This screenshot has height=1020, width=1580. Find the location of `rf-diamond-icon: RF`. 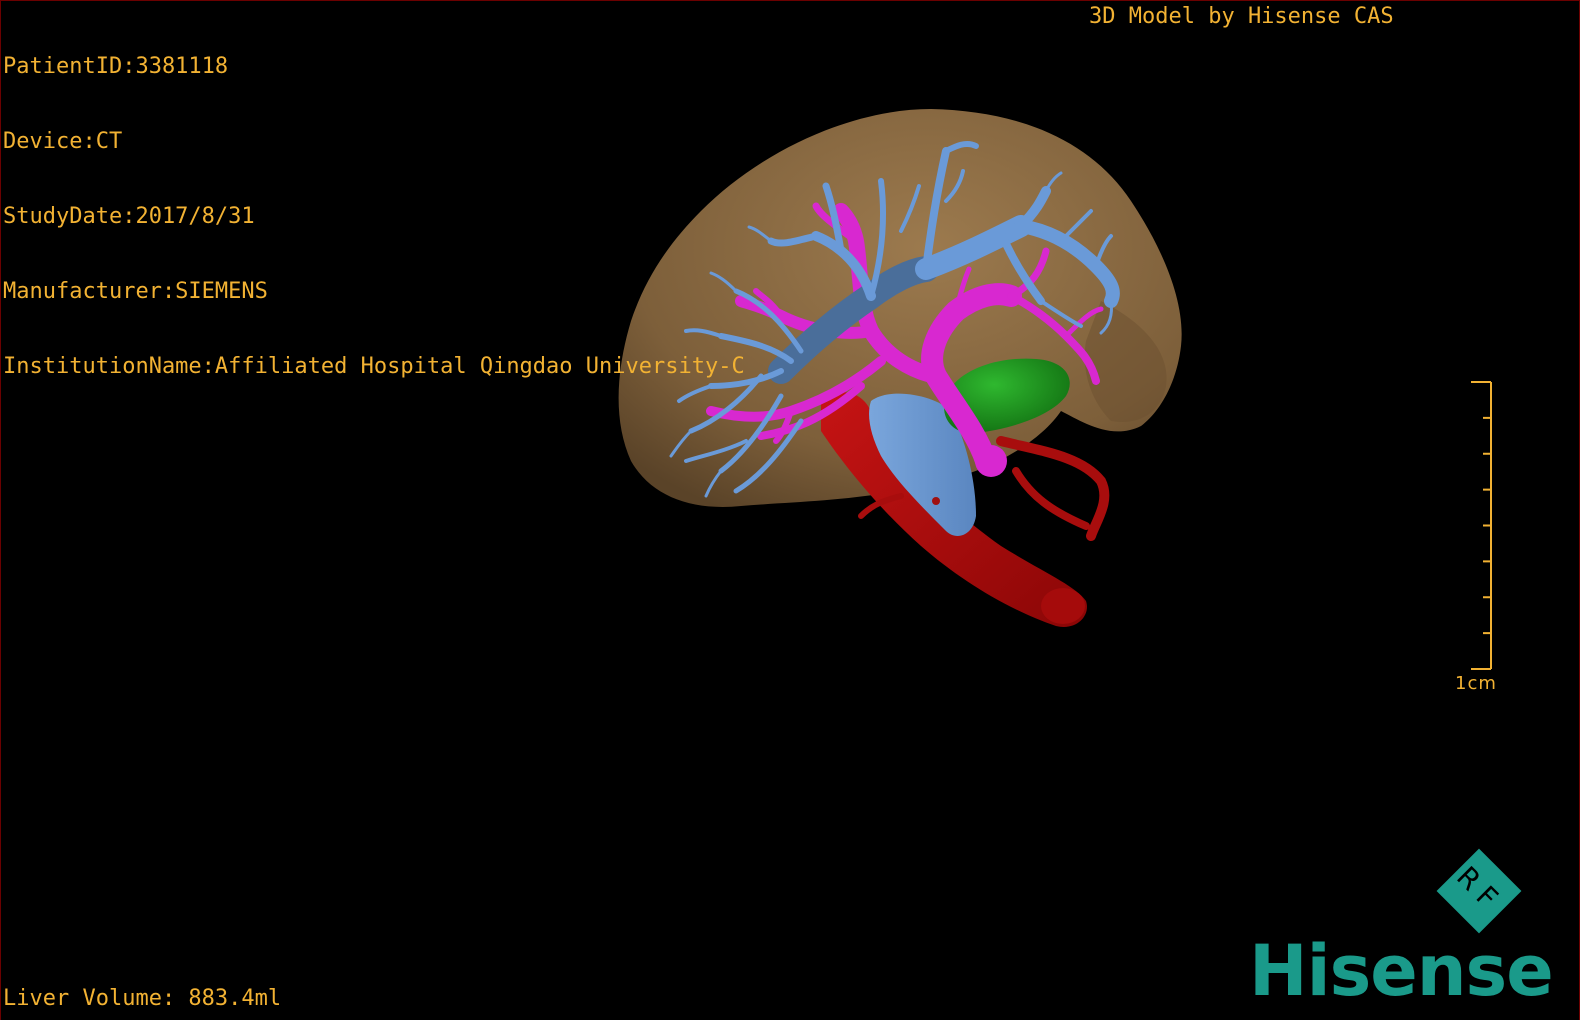

rf-diamond-icon: RF is located at coordinates (1479, 891).